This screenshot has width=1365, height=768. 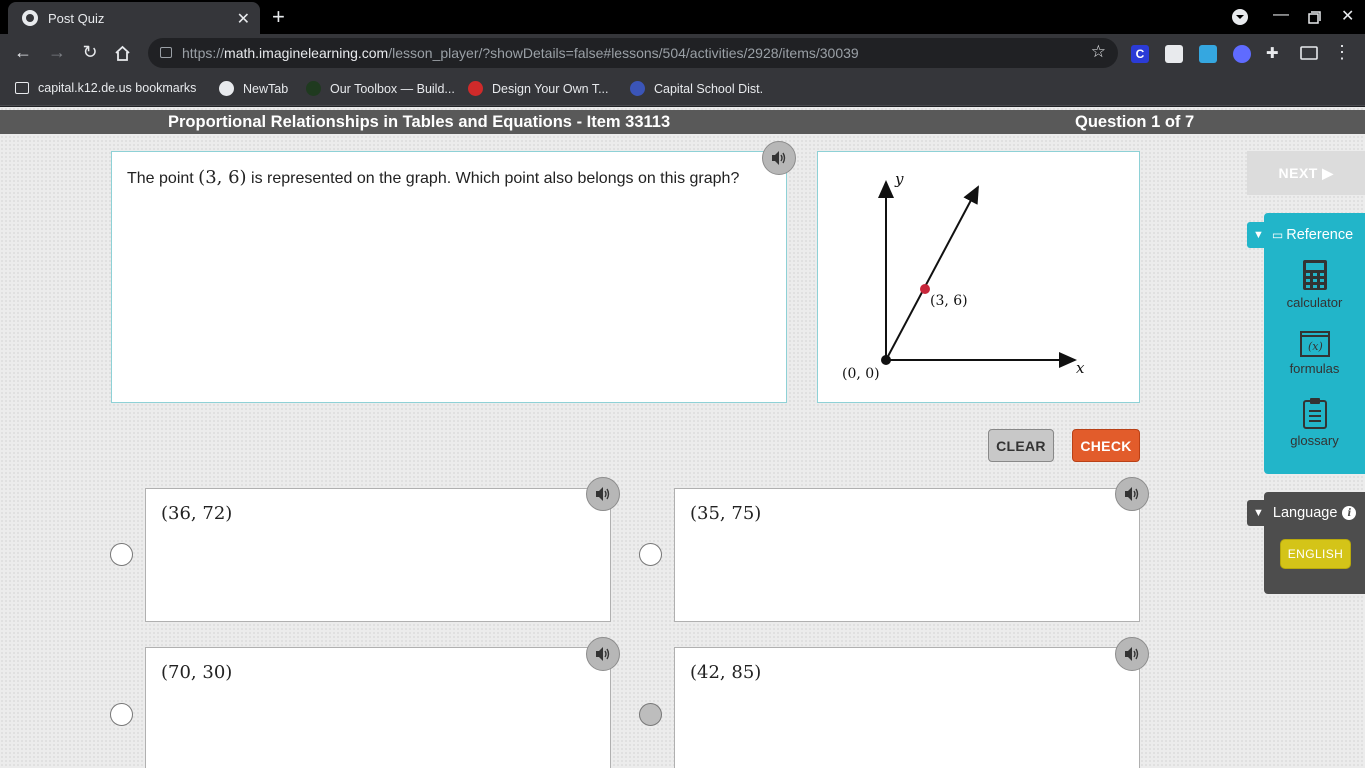 What do you see at coordinates (278, 17) in the screenshot?
I see `new-tab-icon: +` at bounding box center [278, 17].